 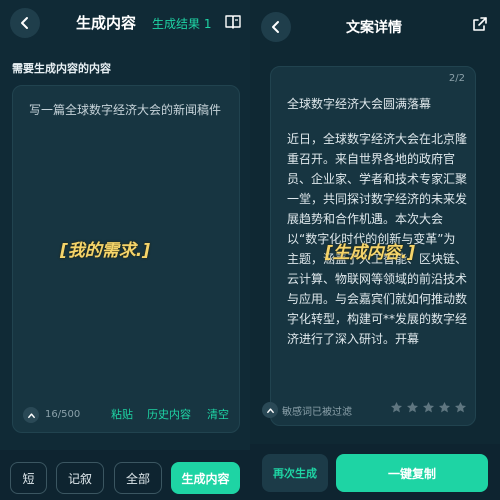 I want to click on chip-narrative: 记叙, so click(x=80, y=478).